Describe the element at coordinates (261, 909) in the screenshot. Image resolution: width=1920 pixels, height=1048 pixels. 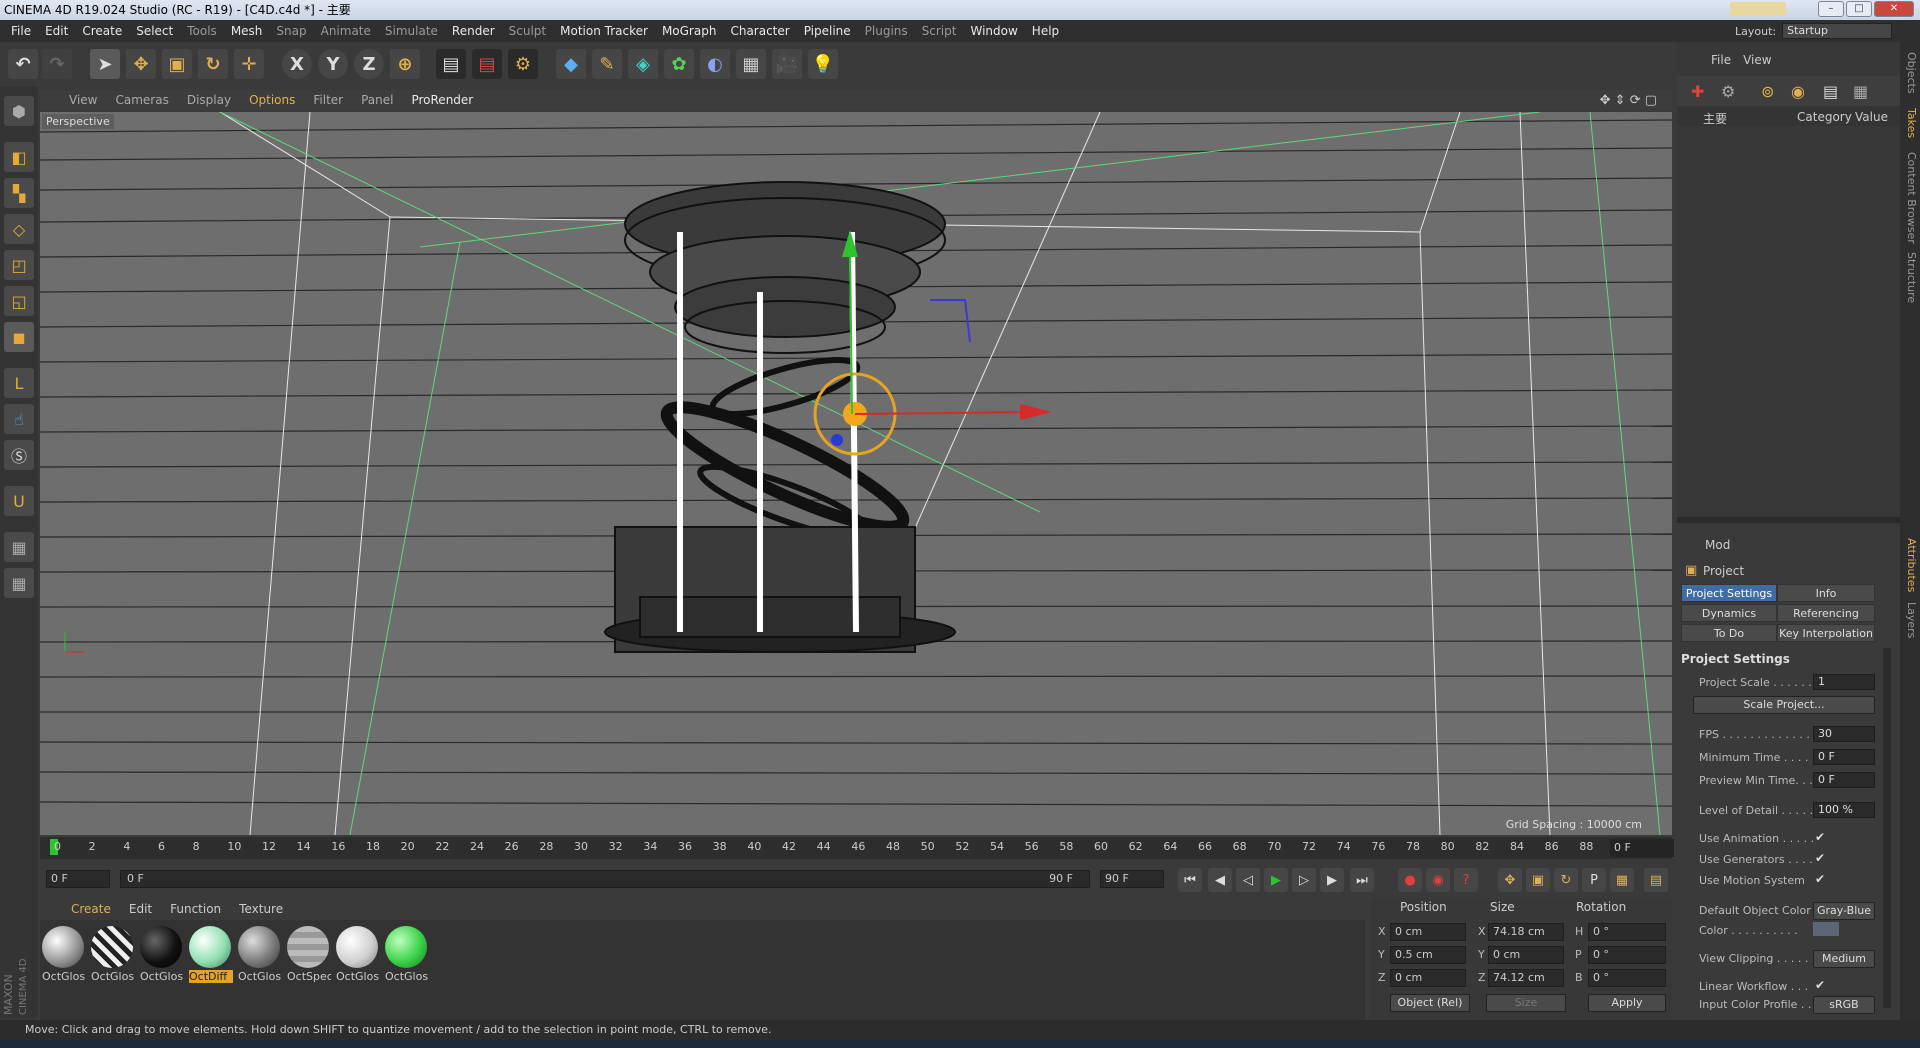
I see `material-menu-texture: Texture` at that location.